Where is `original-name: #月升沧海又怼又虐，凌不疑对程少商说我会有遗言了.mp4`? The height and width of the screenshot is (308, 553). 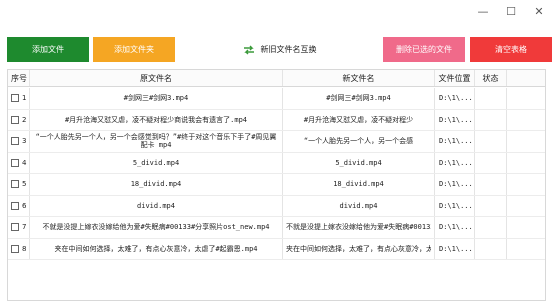 original-name: #月升沧海又怼又虐，凌不疑对程少商说我会有遗言了.mp4 is located at coordinates (156, 119).